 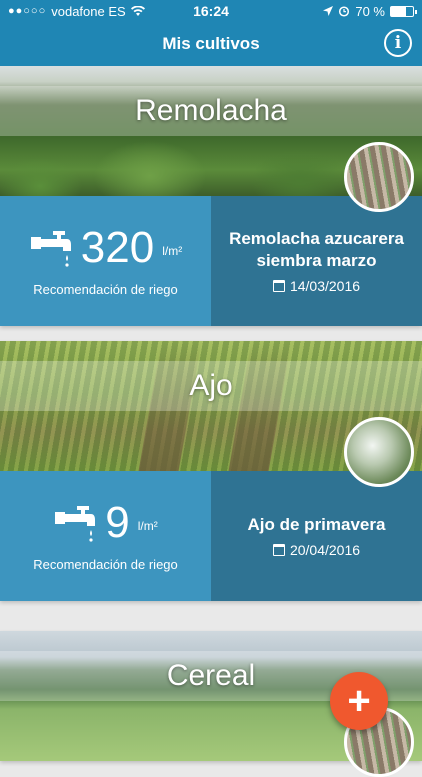 I want to click on crop-name: Remolacha, so click(x=211, y=110).